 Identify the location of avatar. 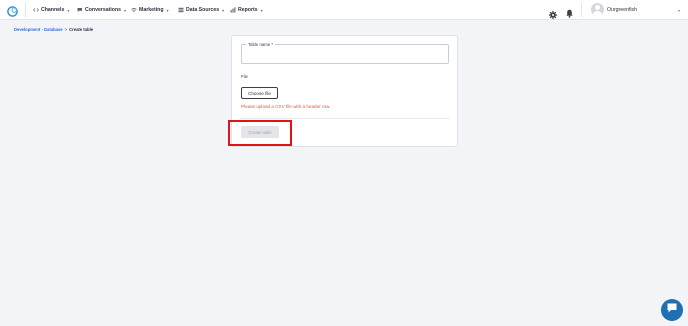
(597, 9).